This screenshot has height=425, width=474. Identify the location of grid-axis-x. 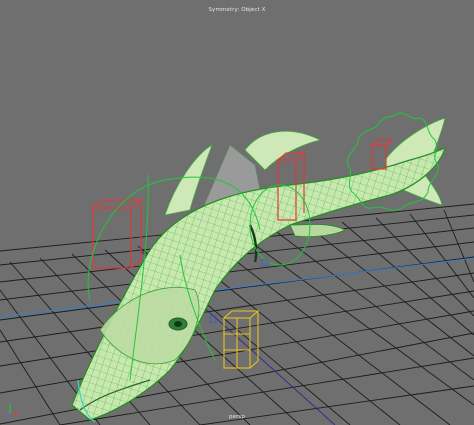
(237, 287).